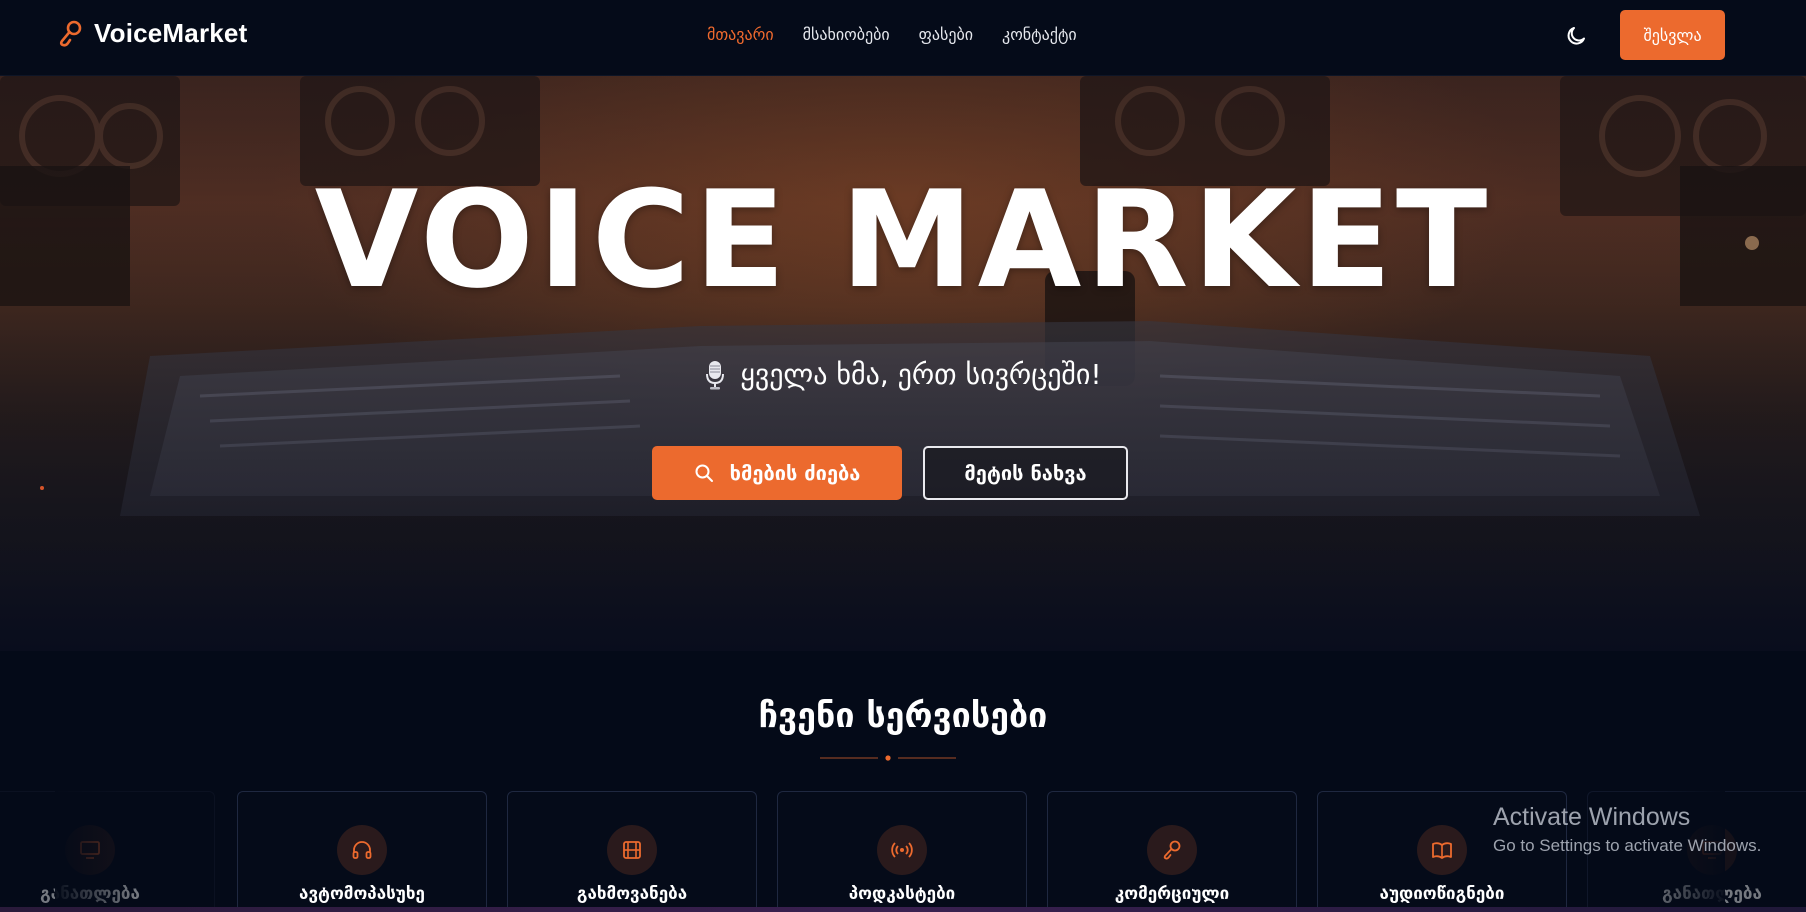 The height and width of the screenshot is (912, 1806). I want to click on broadcast-icon, so click(902, 850).